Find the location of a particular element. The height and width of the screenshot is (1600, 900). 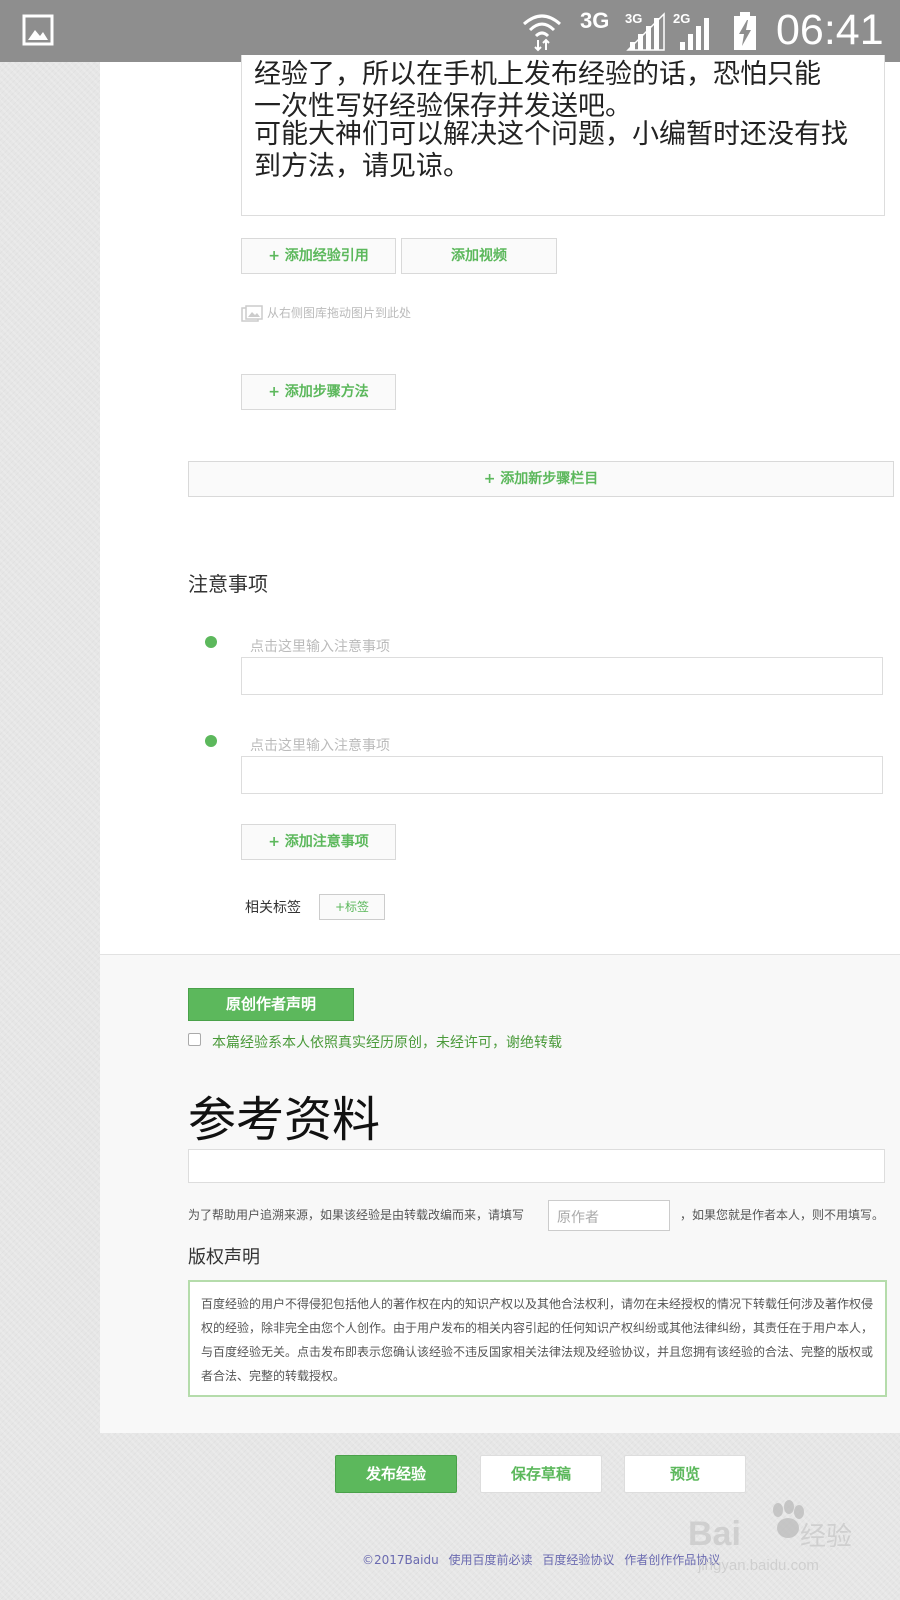

status-bar: 3G 3G 2G 06:41 is located at coordinates (450, 31).